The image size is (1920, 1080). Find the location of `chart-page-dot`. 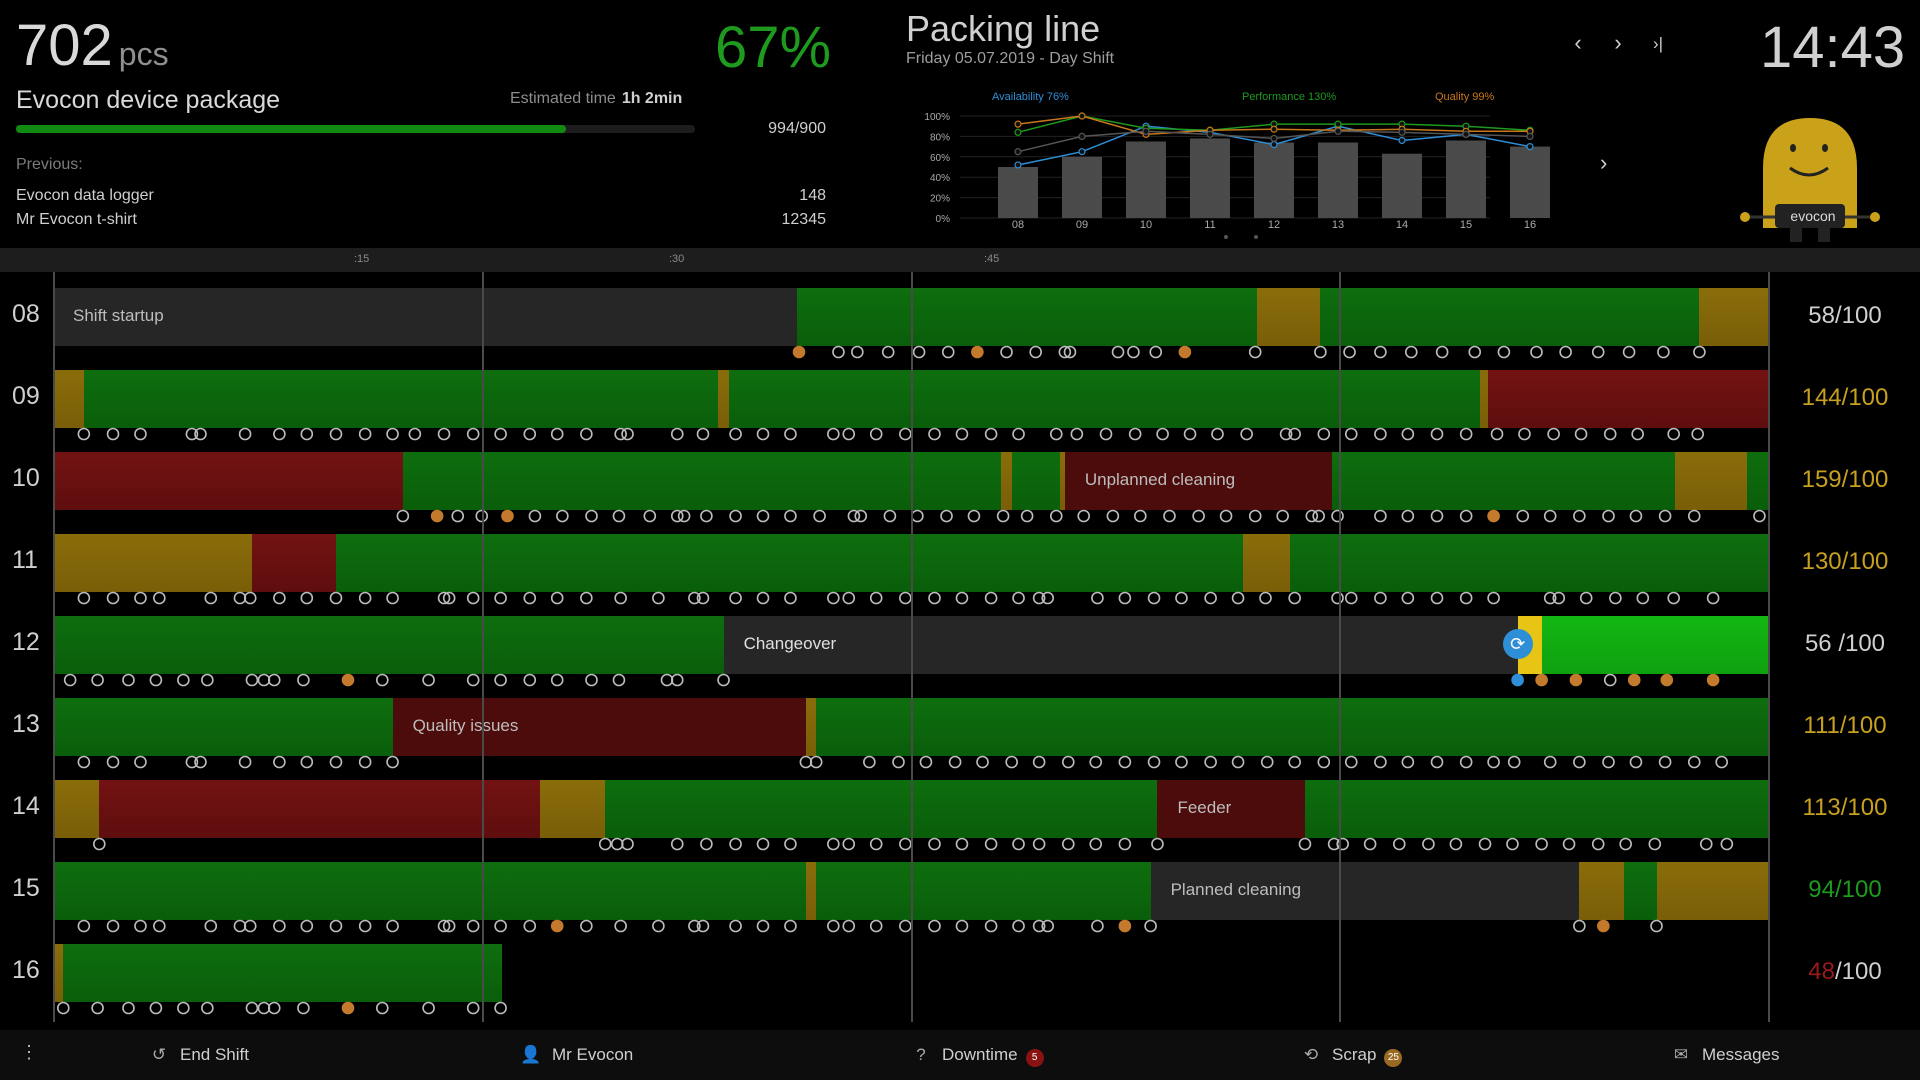

chart-page-dot is located at coordinates (1226, 237).